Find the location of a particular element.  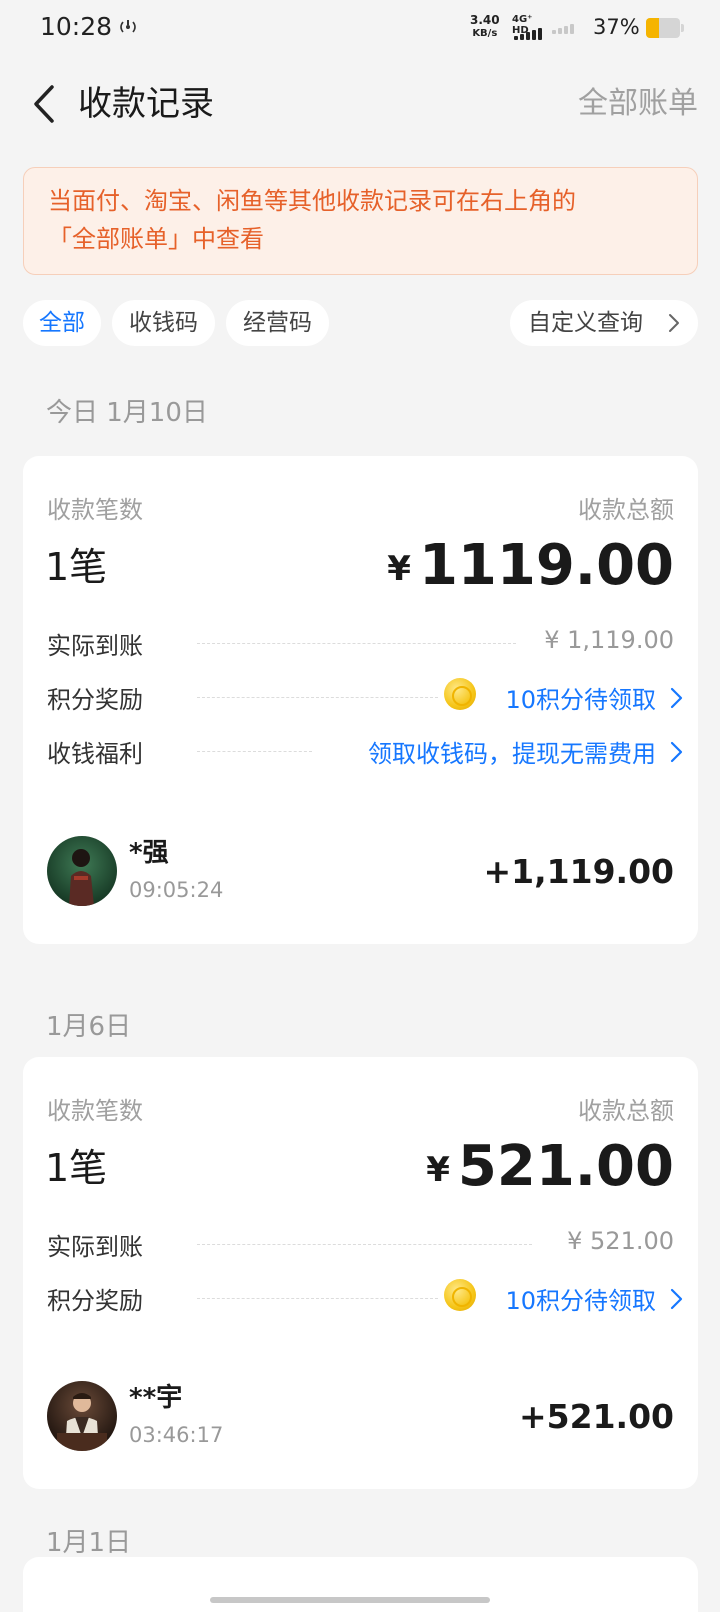

battery-icon is located at coordinates (663, 28).